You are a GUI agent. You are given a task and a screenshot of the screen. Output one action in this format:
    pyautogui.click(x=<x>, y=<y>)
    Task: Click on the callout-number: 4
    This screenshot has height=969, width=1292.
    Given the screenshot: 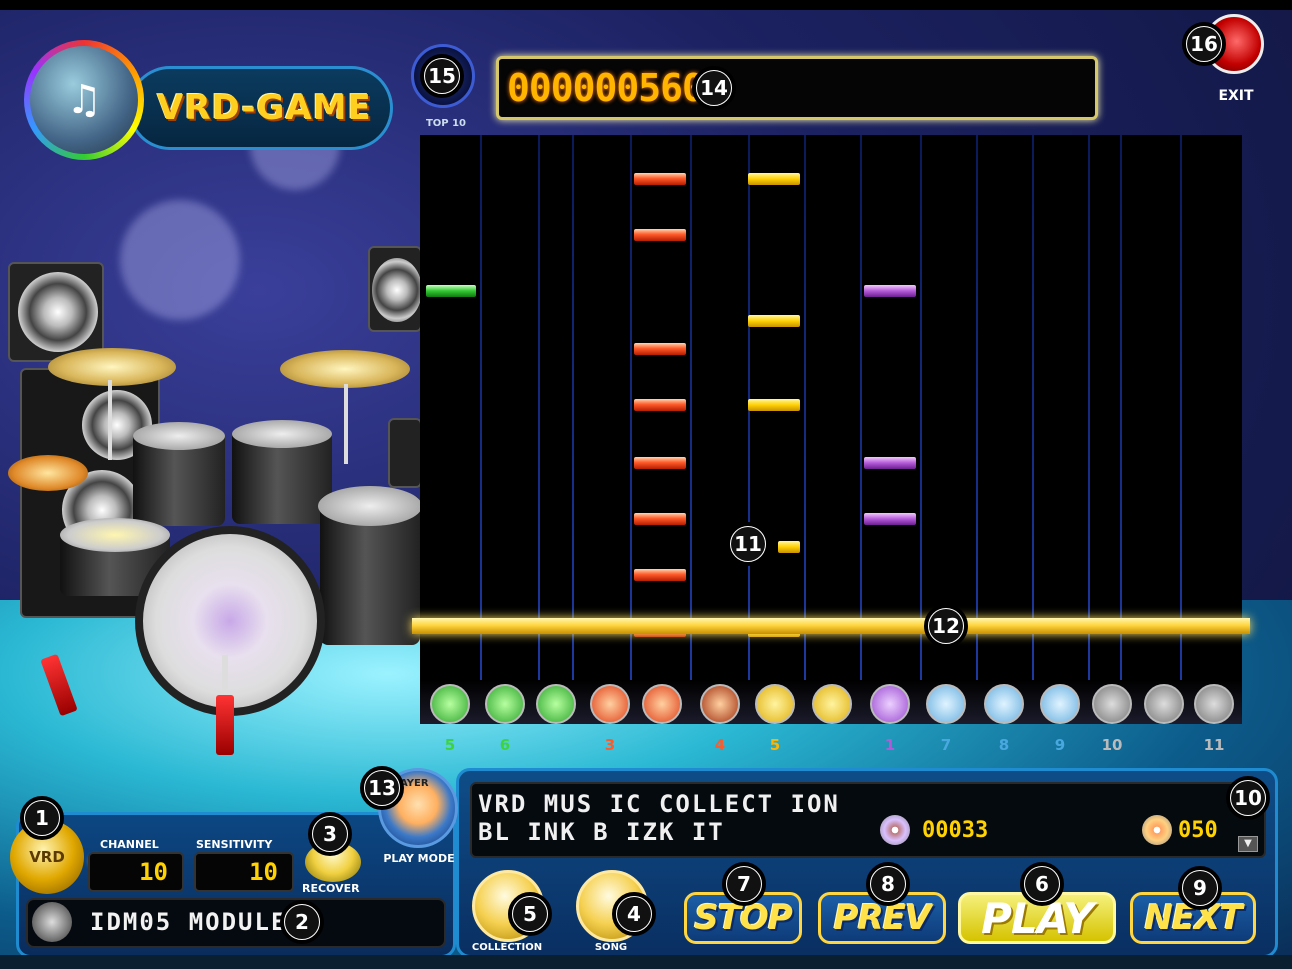 What is the action you would take?
    pyautogui.click(x=634, y=914)
    